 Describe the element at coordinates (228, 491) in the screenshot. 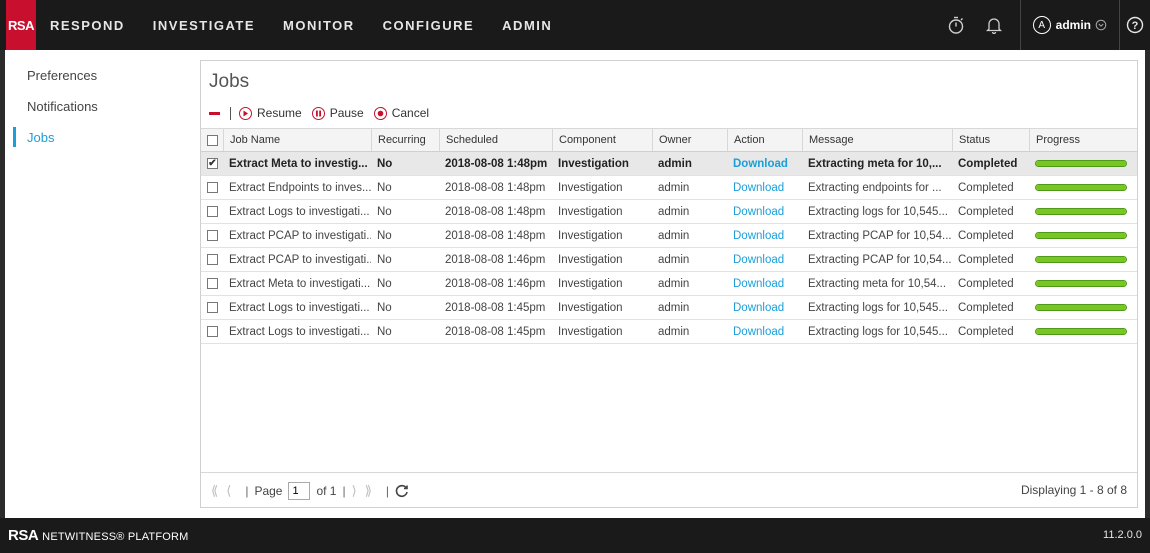

I see `prev-page-icon: ⟨` at that location.